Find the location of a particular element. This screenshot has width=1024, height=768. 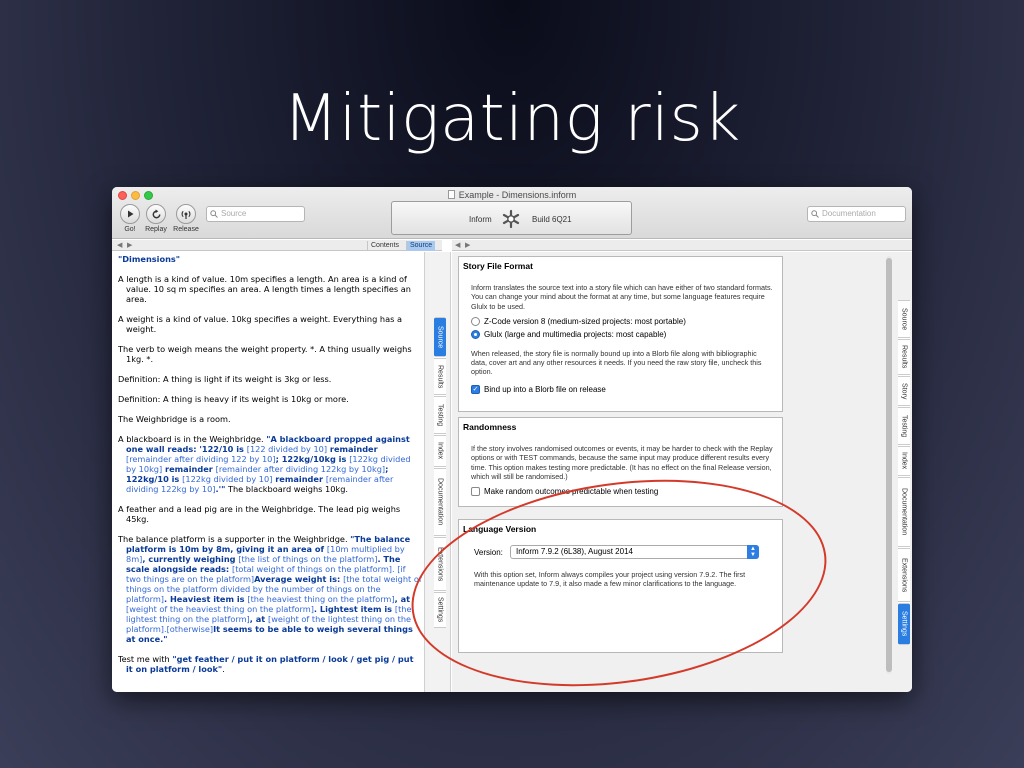

zcode-radio is located at coordinates (475, 322).